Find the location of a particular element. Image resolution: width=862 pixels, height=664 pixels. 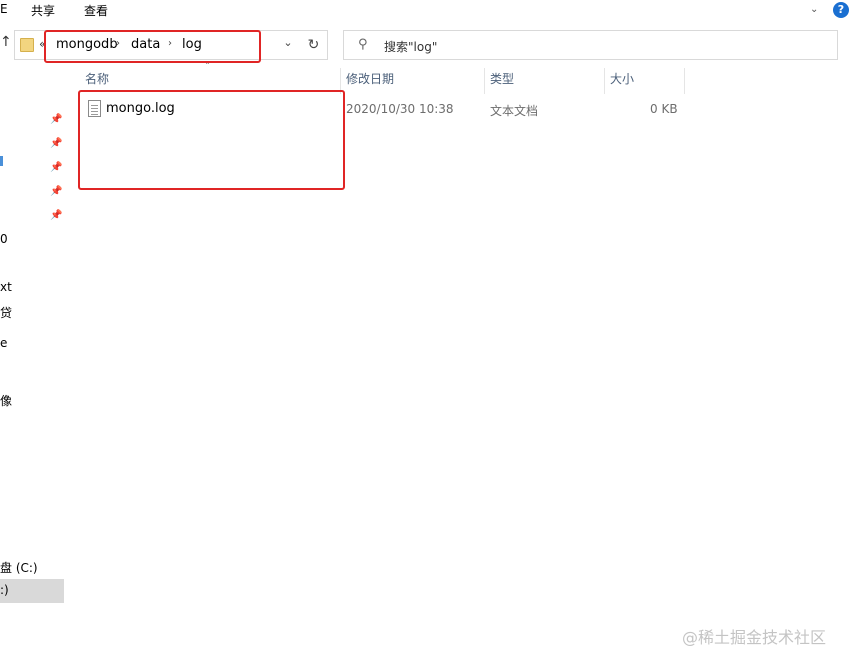

column-header-type: 类型 is located at coordinates (502, 81).